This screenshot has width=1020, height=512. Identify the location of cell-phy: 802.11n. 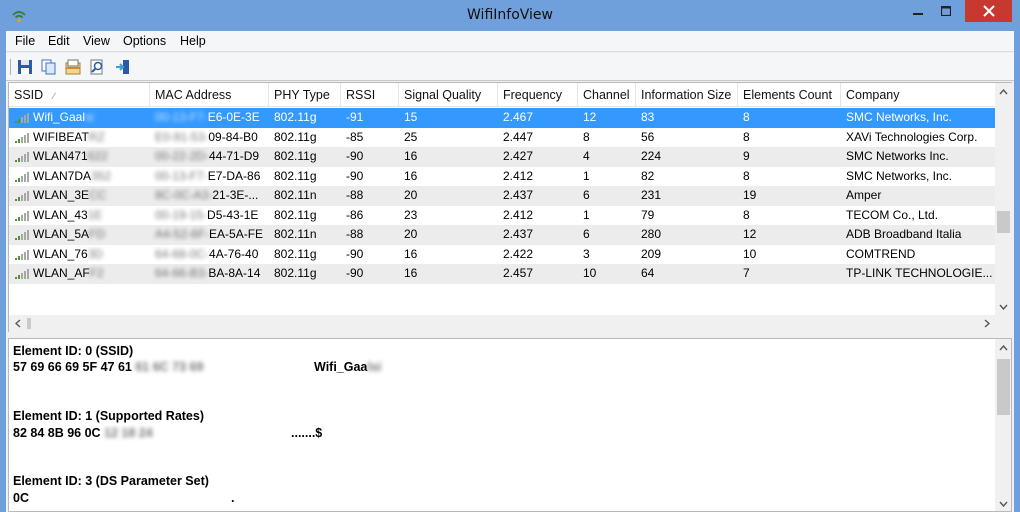
(295, 234).